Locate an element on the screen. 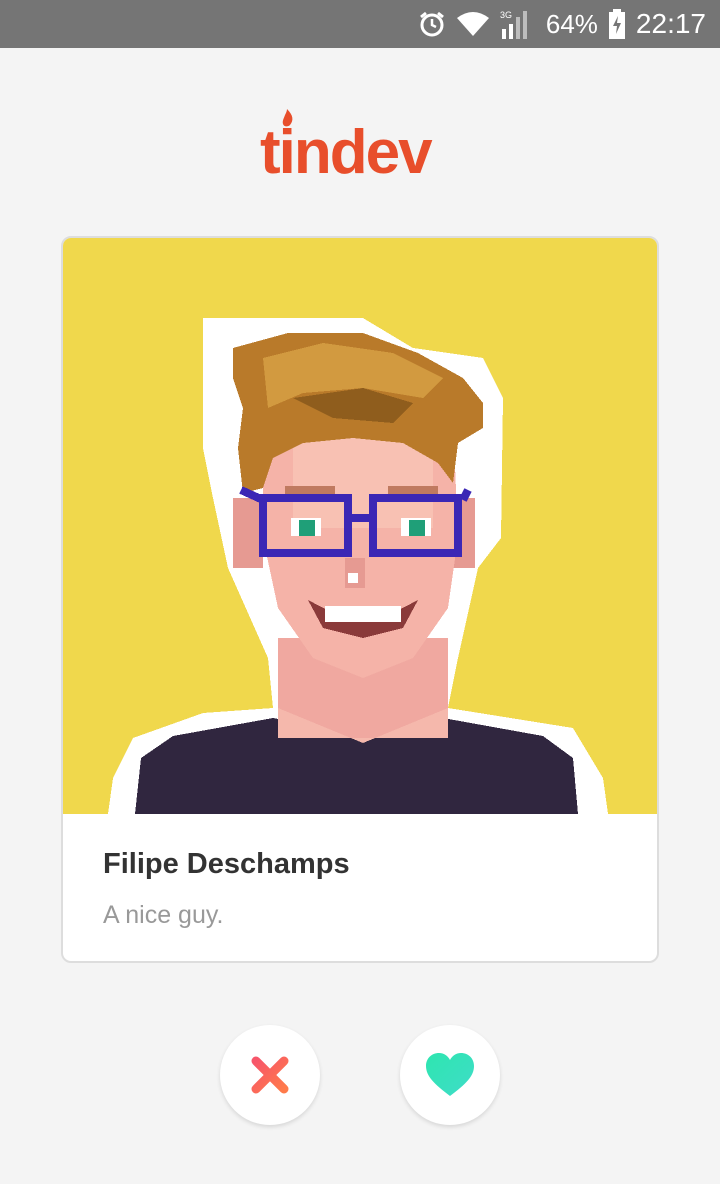  network-label: 3G is located at coordinates (506, 15).